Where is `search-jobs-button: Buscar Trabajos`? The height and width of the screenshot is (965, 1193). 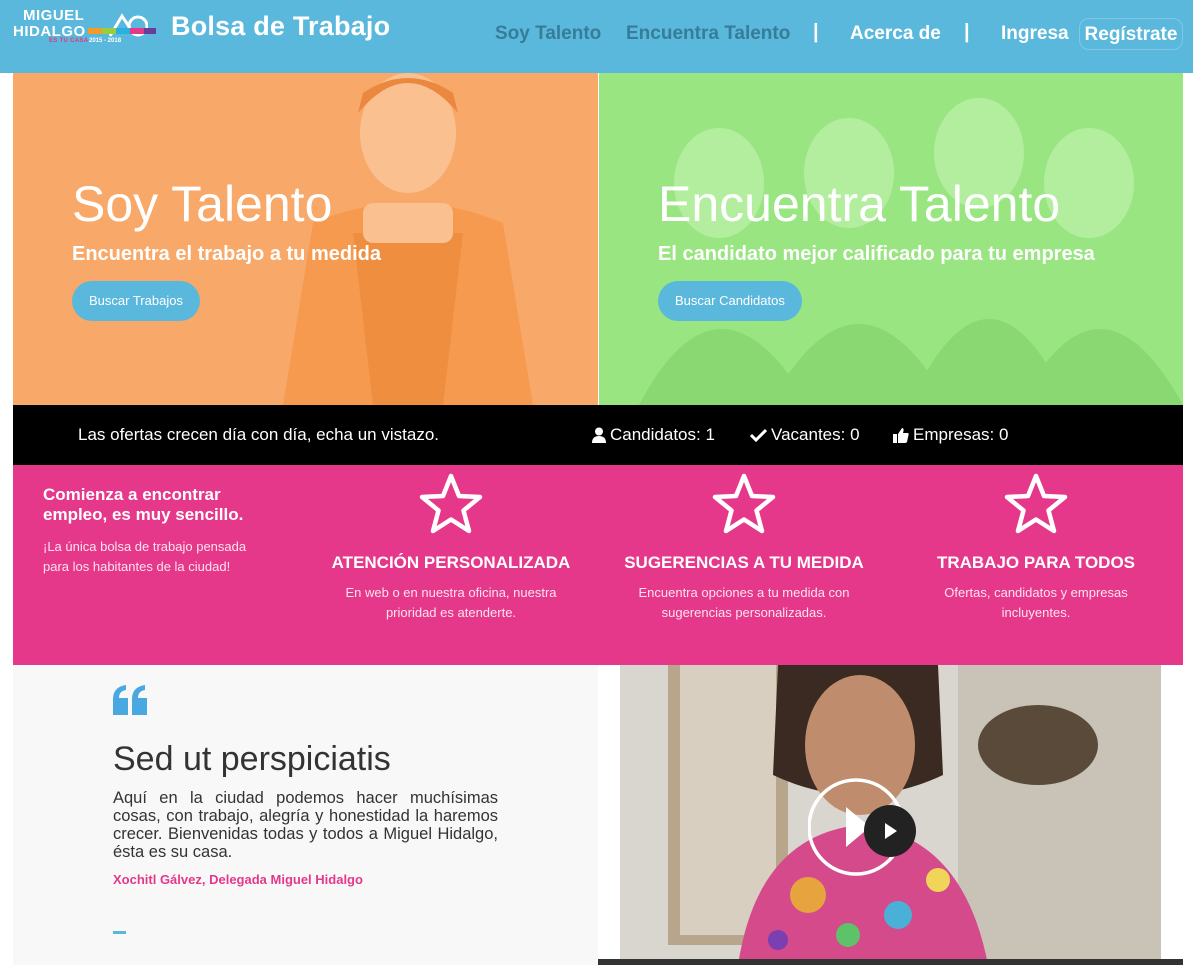
search-jobs-button: Buscar Trabajos is located at coordinates (136, 301).